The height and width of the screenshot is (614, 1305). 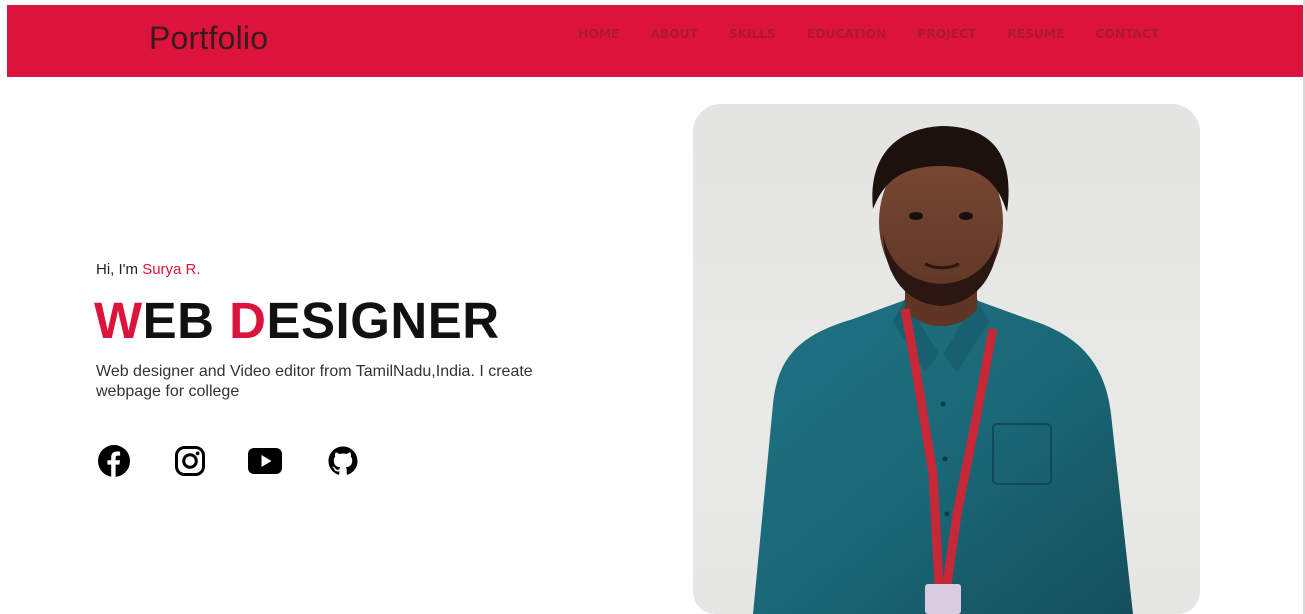 I want to click on nav-home: HOME, so click(x=598, y=34).